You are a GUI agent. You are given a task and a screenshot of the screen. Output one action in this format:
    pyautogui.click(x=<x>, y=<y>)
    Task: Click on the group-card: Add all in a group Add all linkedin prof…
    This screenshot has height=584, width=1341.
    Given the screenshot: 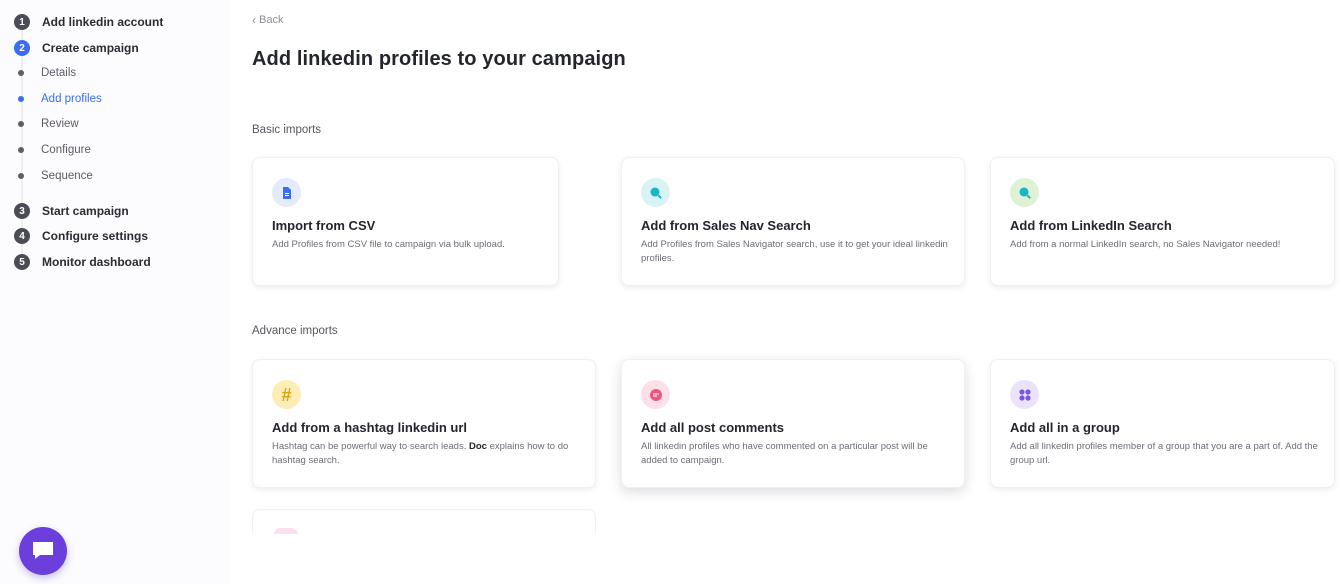 What is the action you would take?
    pyautogui.click(x=1162, y=423)
    